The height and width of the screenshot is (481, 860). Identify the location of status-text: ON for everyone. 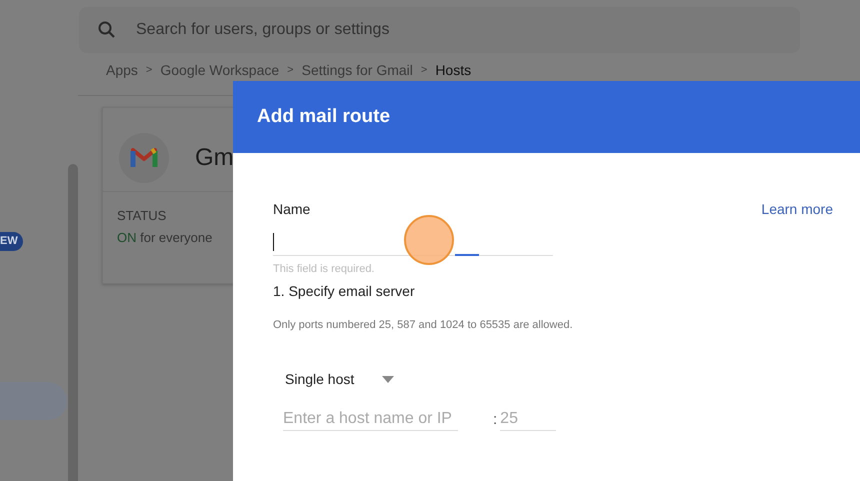
(165, 237).